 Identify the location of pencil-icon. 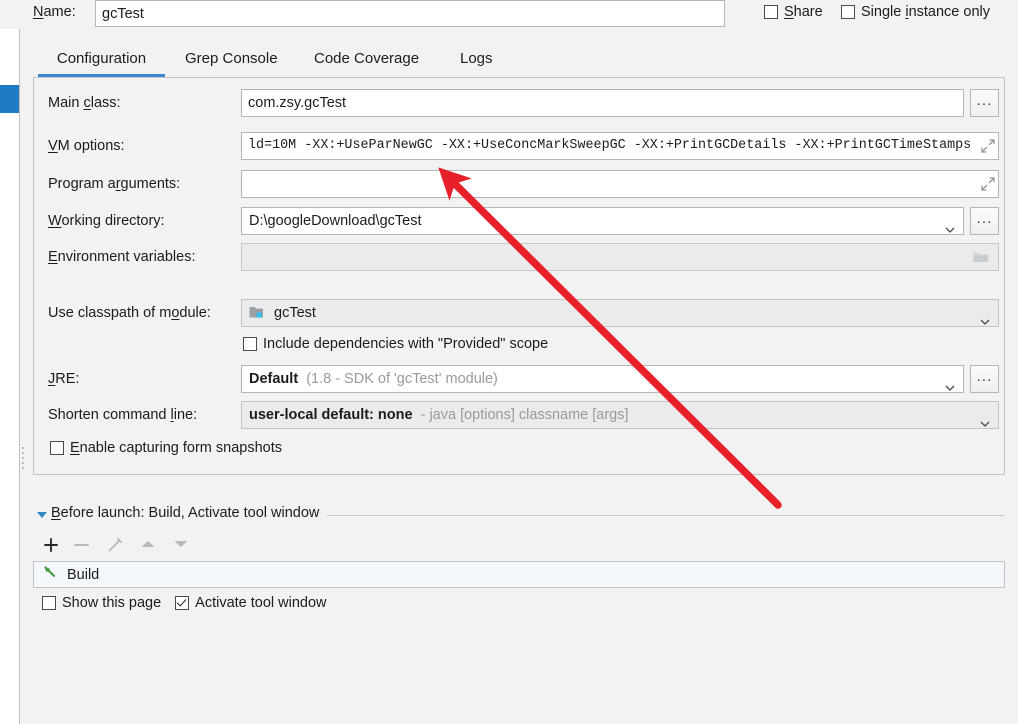
(116, 545).